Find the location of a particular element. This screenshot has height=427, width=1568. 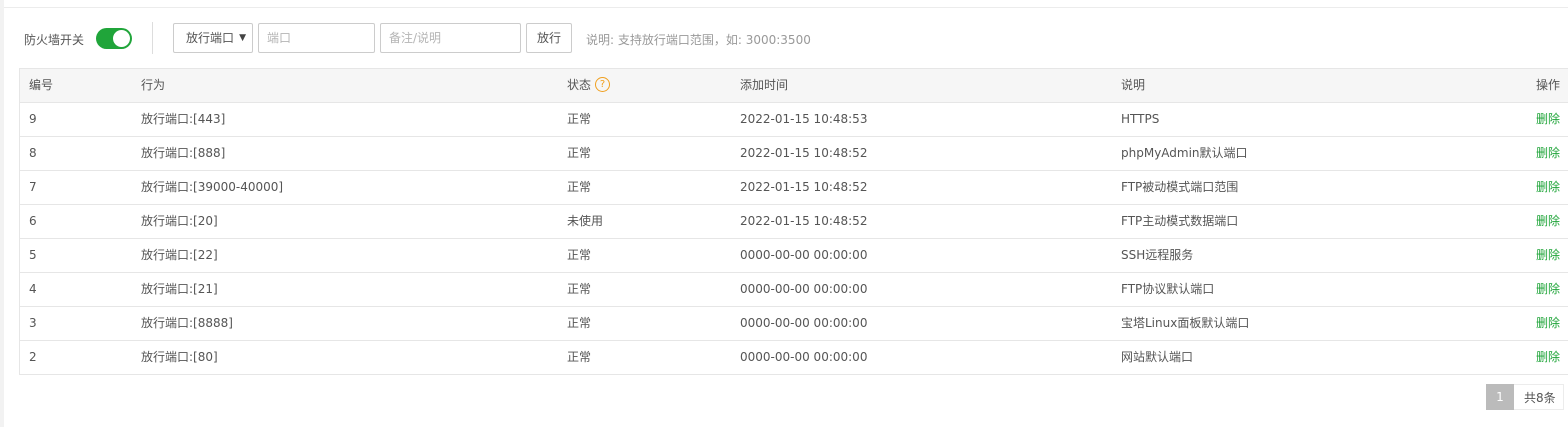

cell-id: 3 is located at coordinates (33, 323).